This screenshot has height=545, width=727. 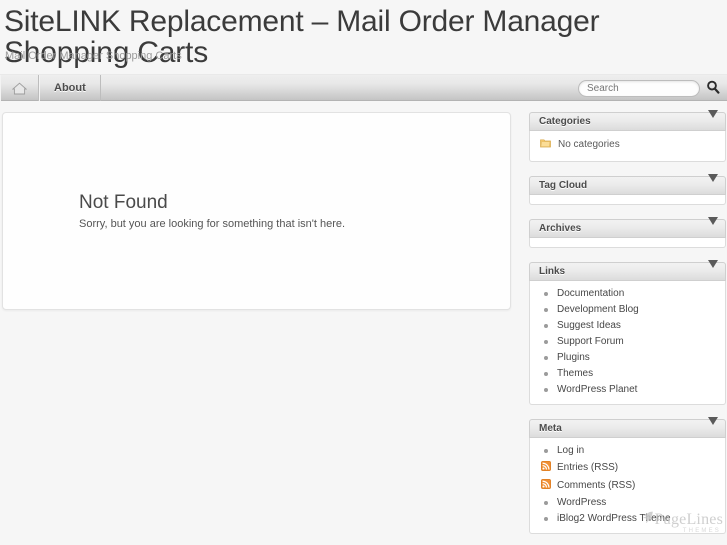 What do you see at coordinates (565, 121) in the screenshot?
I see `widget-categories-title: Categories` at bounding box center [565, 121].